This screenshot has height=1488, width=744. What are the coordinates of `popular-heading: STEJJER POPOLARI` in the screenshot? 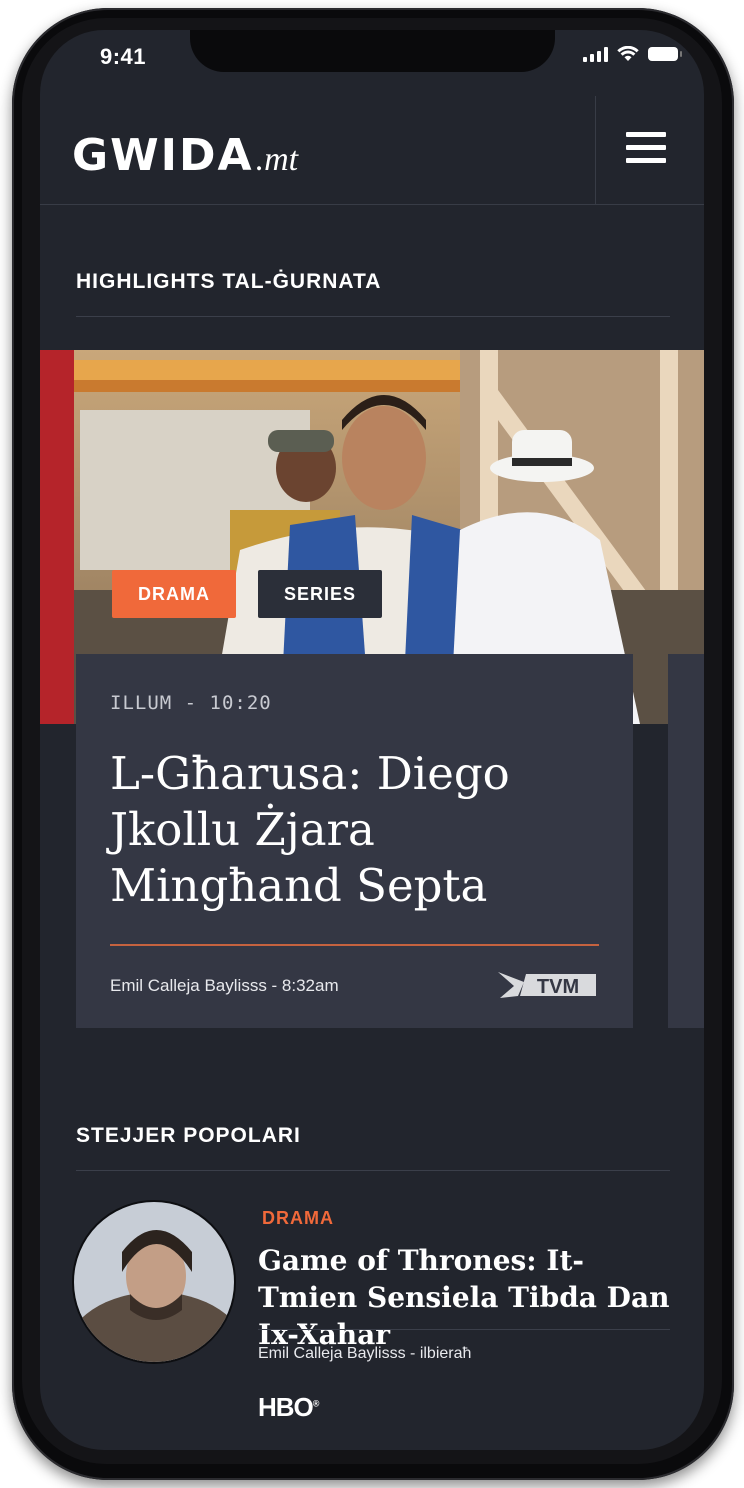 It's located at (188, 1135).